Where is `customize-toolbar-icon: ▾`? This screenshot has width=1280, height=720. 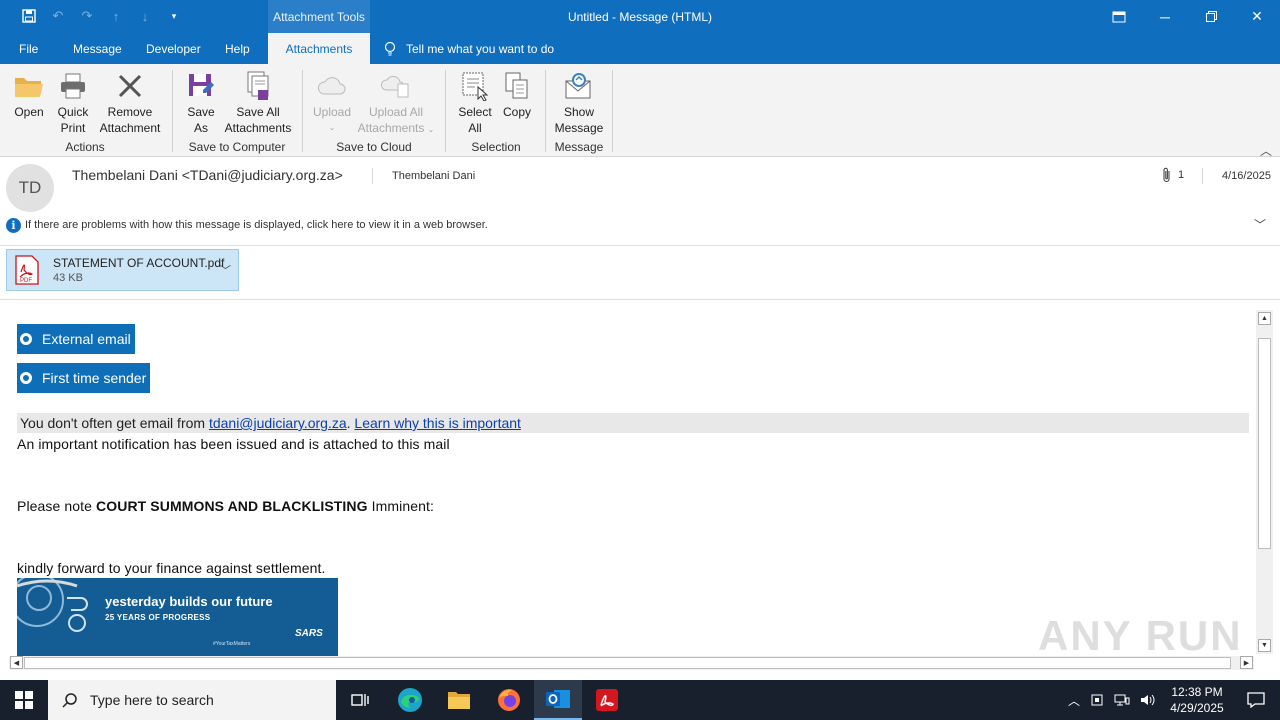 customize-toolbar-icon: ▾ is located at coordinates (174, 16).